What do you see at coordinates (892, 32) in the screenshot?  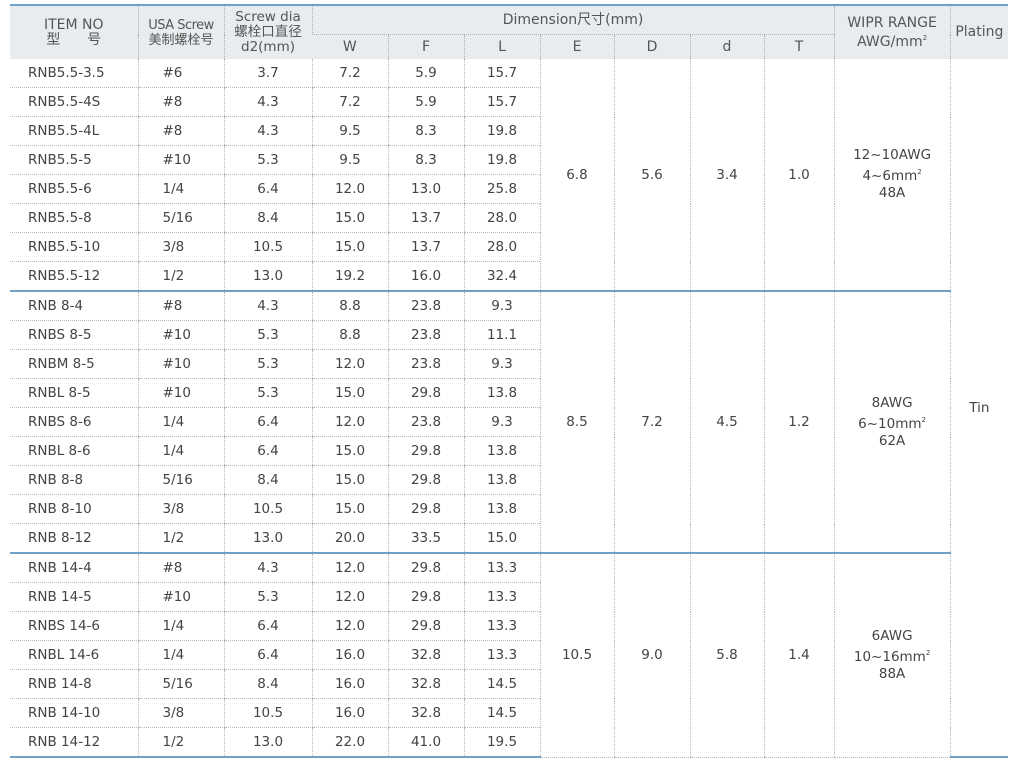 I see `header-wipr-range: WIPR RANGE AWG/mm2` at bounding box center [892, 32].